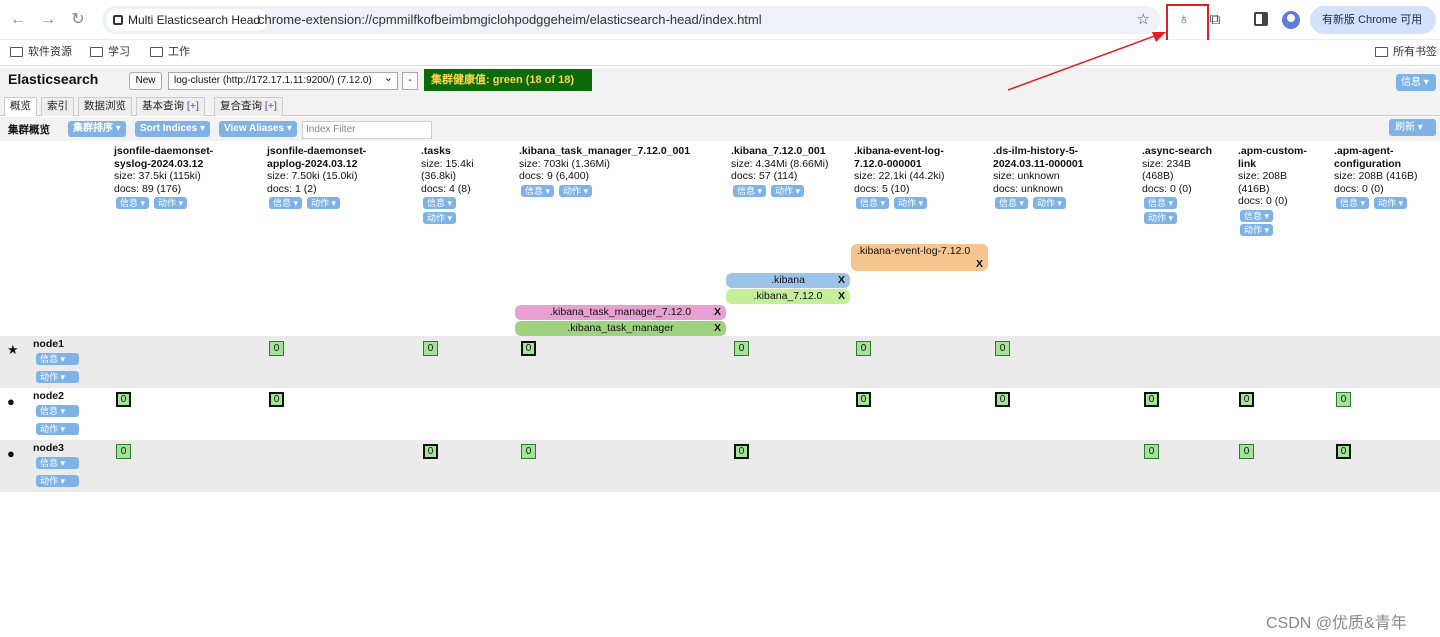  I want to click on reload-icon: ↻, so click(78, 20).